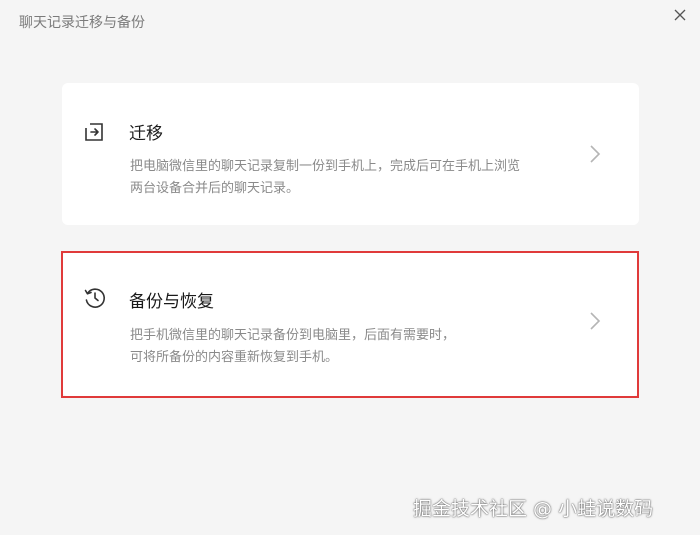  I want to click on window-title: 聊天记录迁移与备份, so click(82, 23).